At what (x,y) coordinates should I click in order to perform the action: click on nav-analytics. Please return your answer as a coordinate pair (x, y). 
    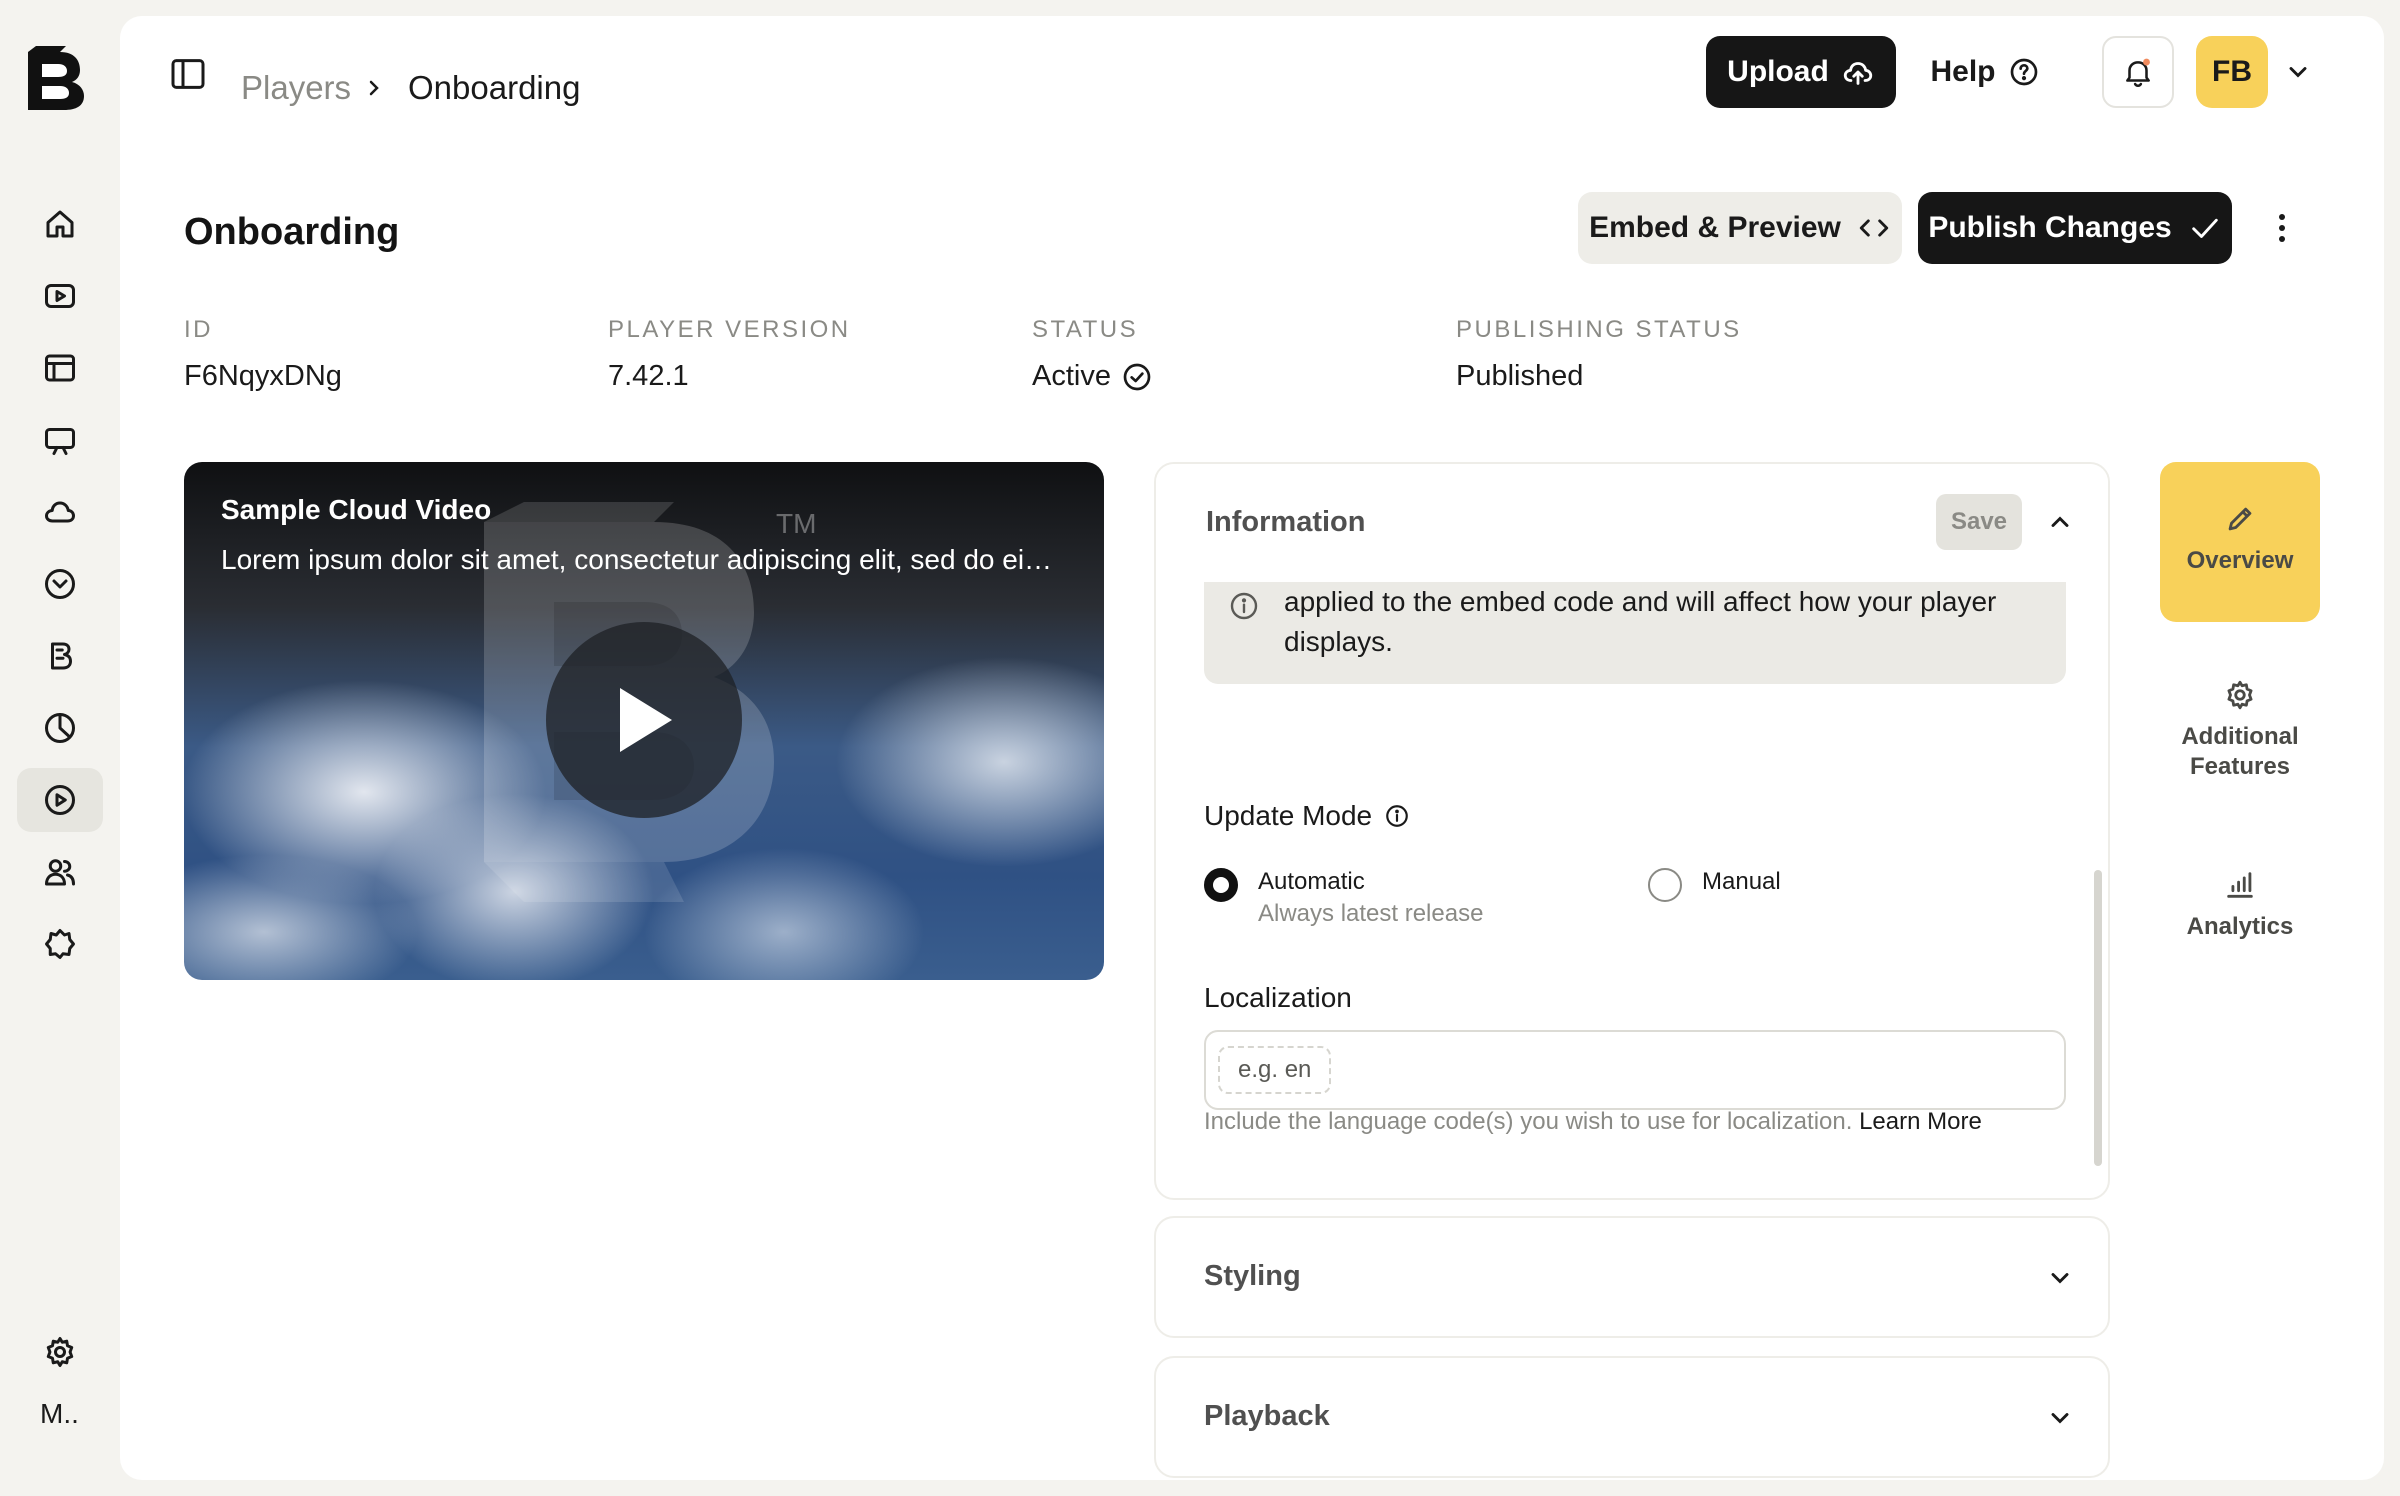
    Looking at the image, I should click on (60, 728).